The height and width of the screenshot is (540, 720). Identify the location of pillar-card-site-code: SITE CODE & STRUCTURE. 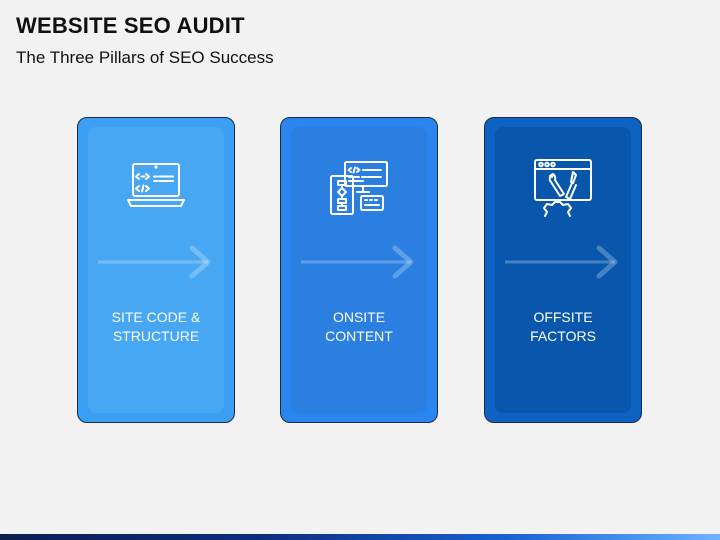
(156, 270).